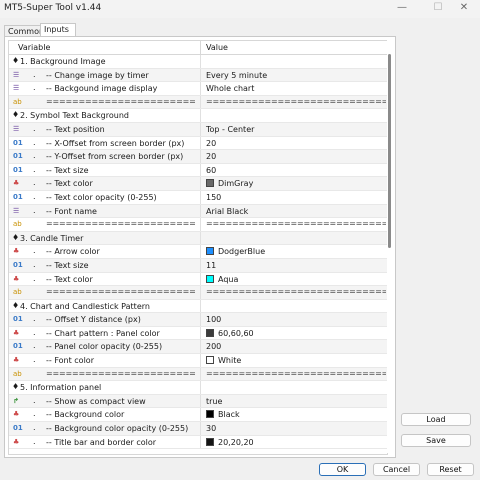  I want to click on group-title: 2. Symbol Text Background, so click(74, 116).